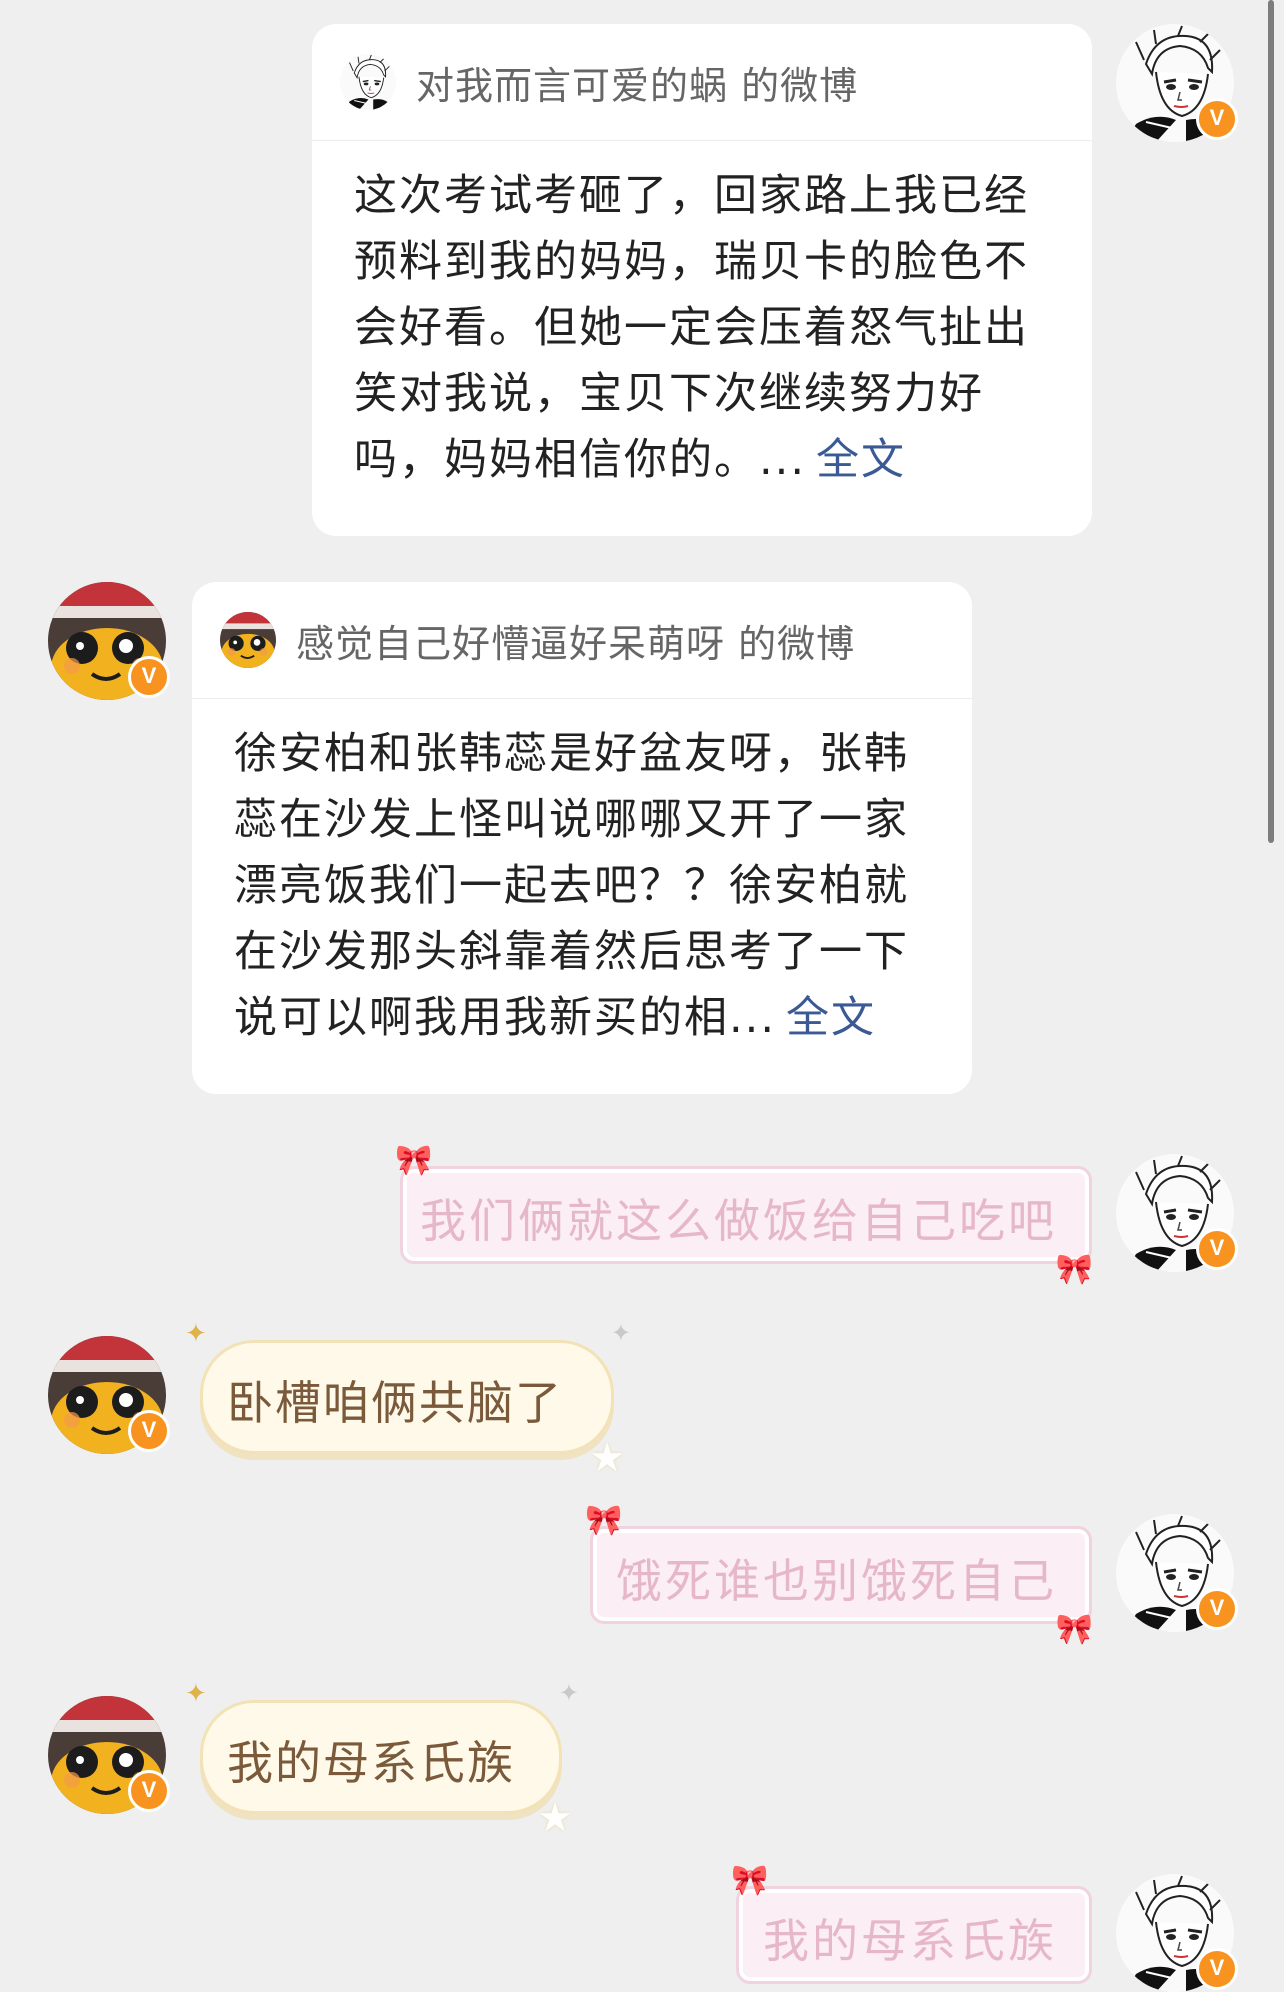  I want to click on scrollbar, so click(1271, 421).